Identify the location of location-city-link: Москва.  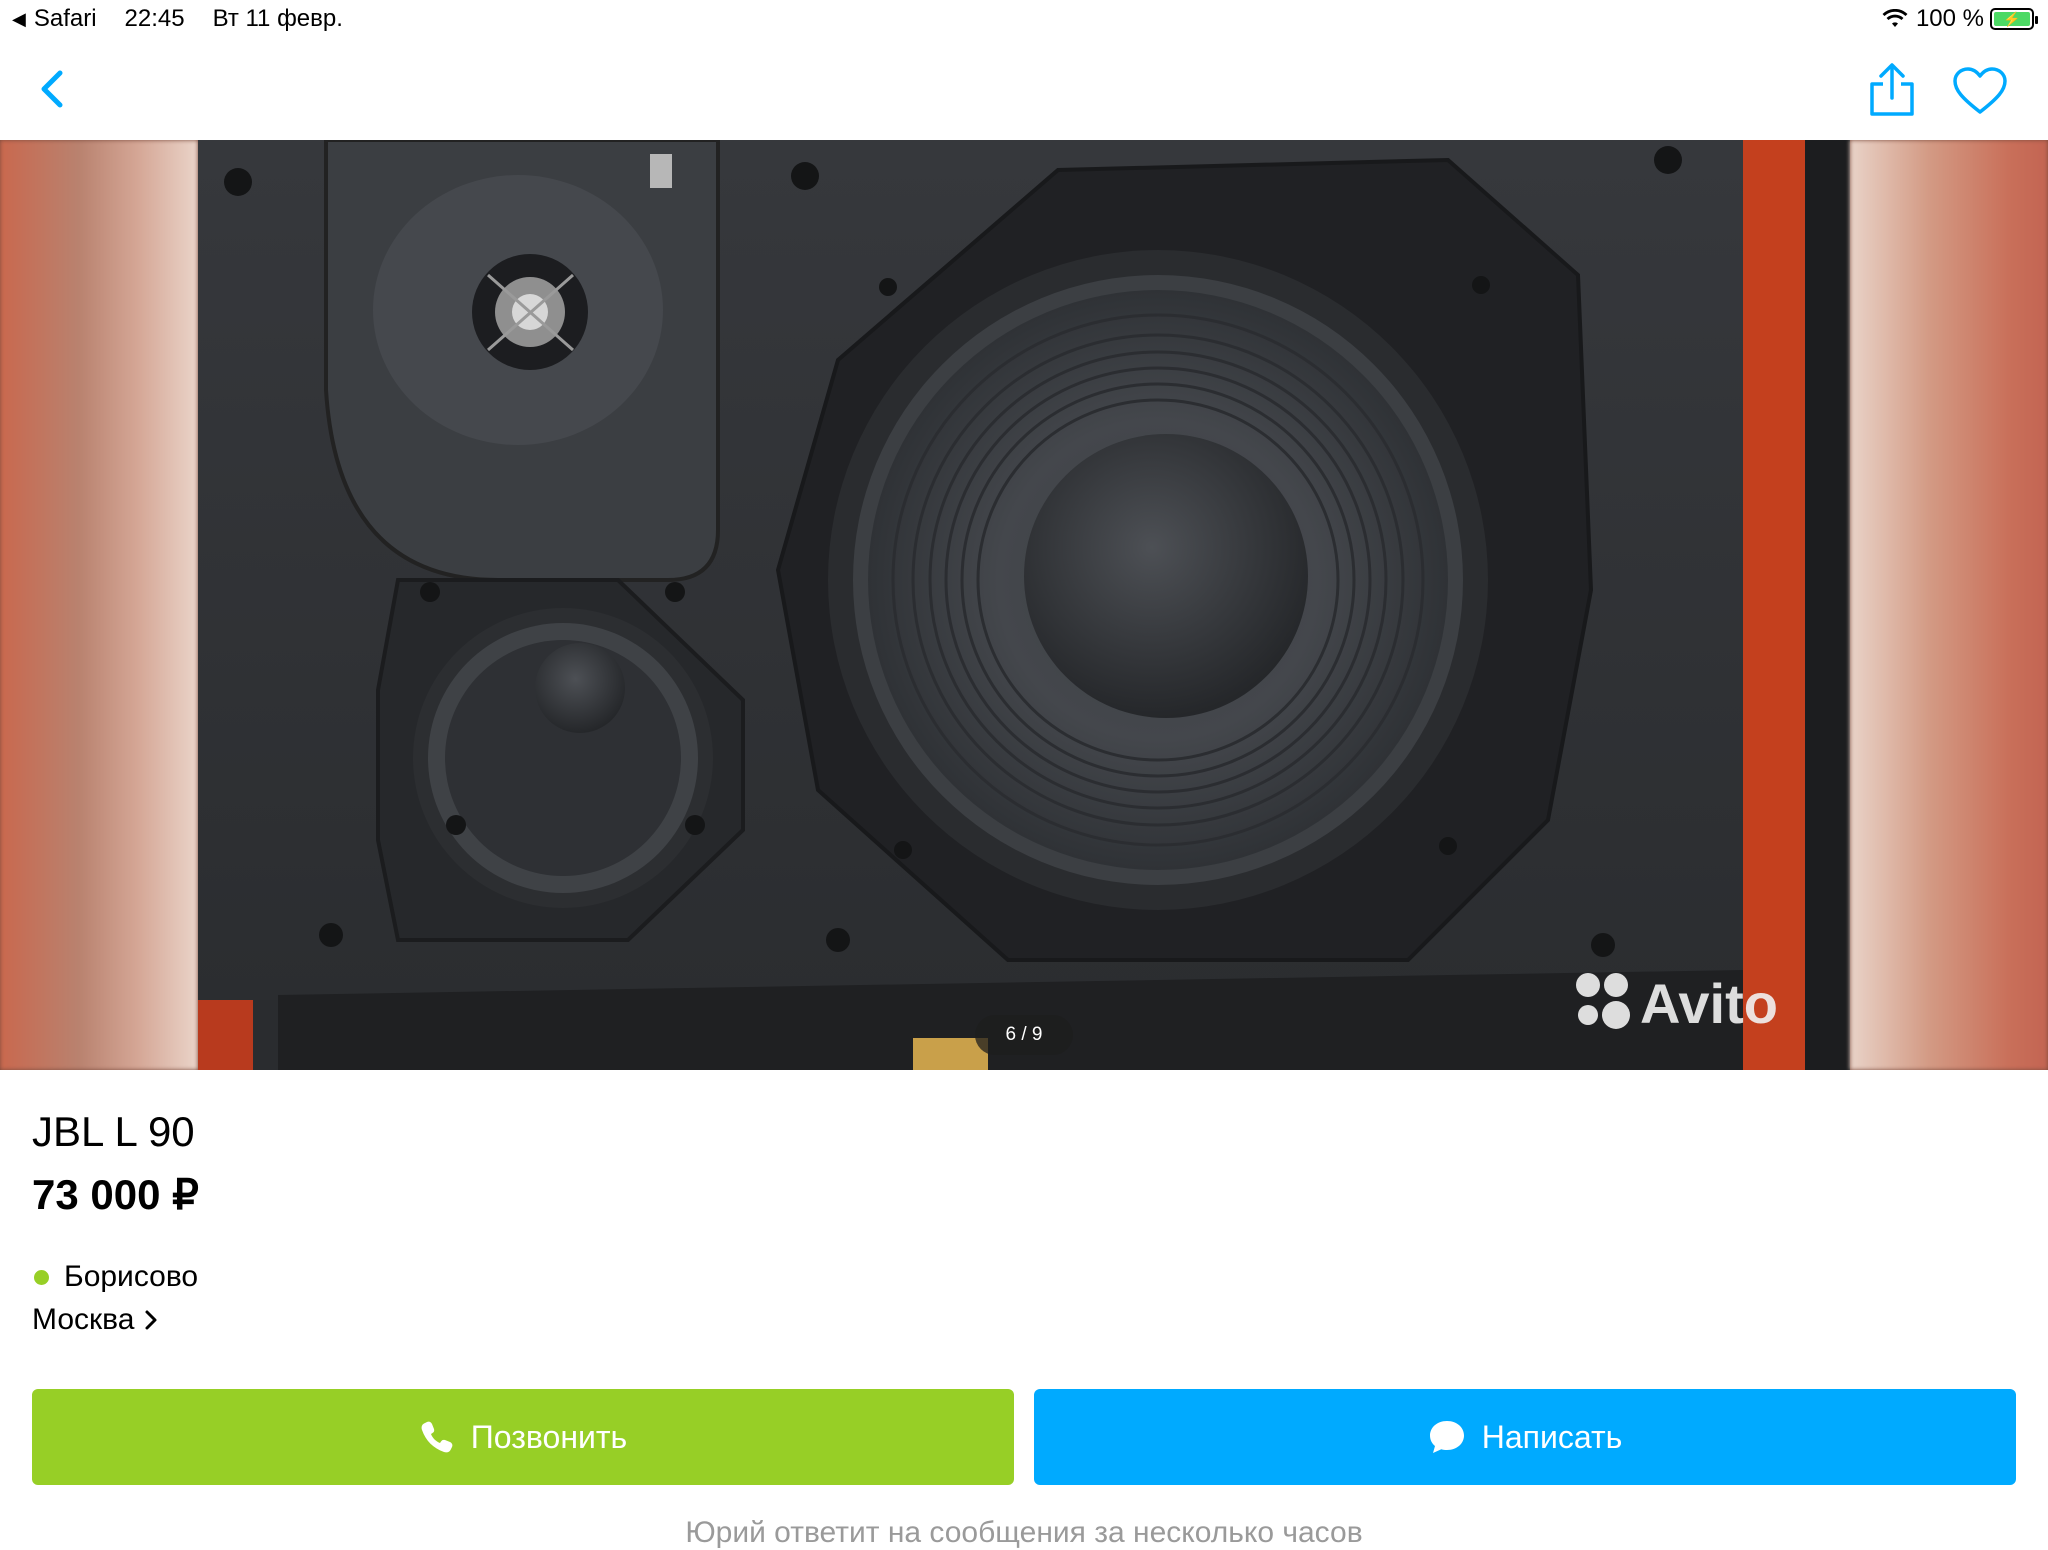
(95, 1320).